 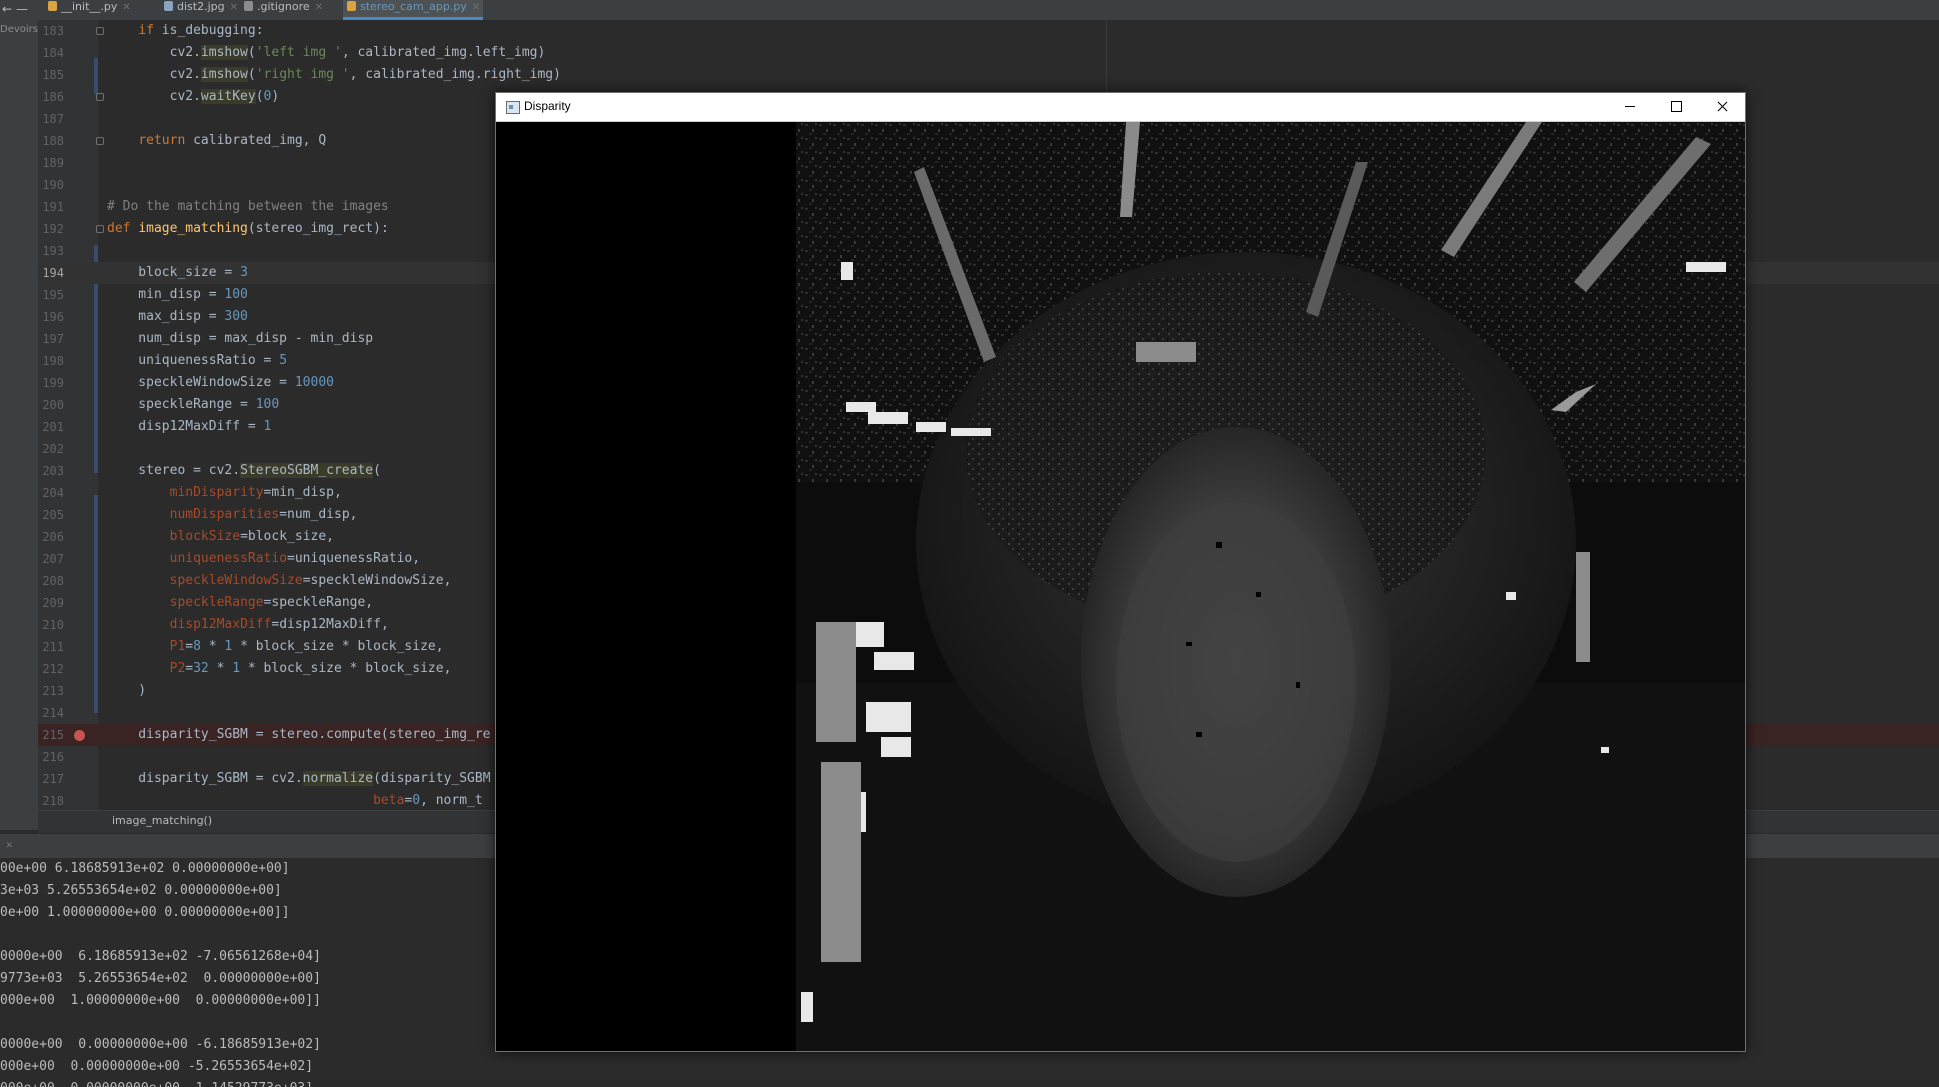 I want to click on line-number: 208, so click(x=51, y=581).